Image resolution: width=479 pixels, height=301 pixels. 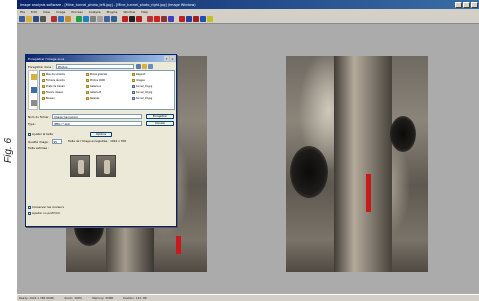 I want to click on quality-input: 95, so click(x=56, y=141).